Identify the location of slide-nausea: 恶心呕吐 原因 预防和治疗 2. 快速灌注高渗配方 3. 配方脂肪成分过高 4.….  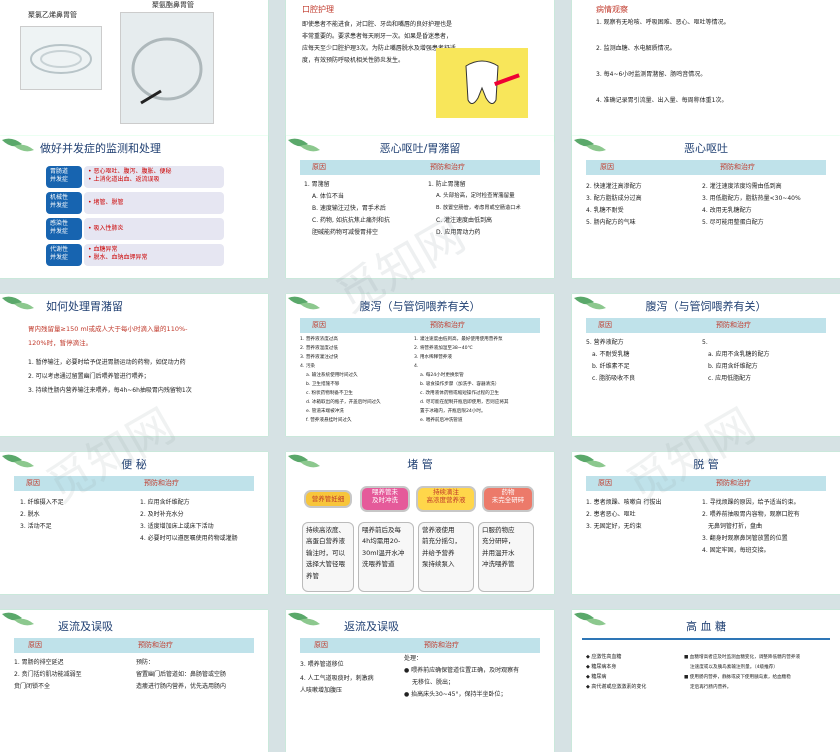
(706, 207).